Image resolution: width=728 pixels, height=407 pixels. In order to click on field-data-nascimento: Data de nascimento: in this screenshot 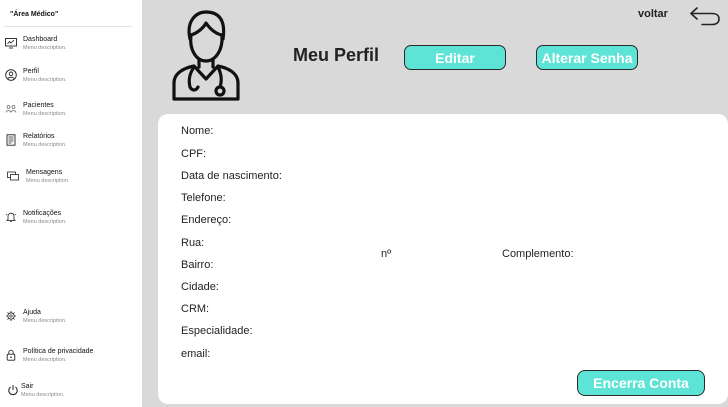, I will do `click(231, 176)`.